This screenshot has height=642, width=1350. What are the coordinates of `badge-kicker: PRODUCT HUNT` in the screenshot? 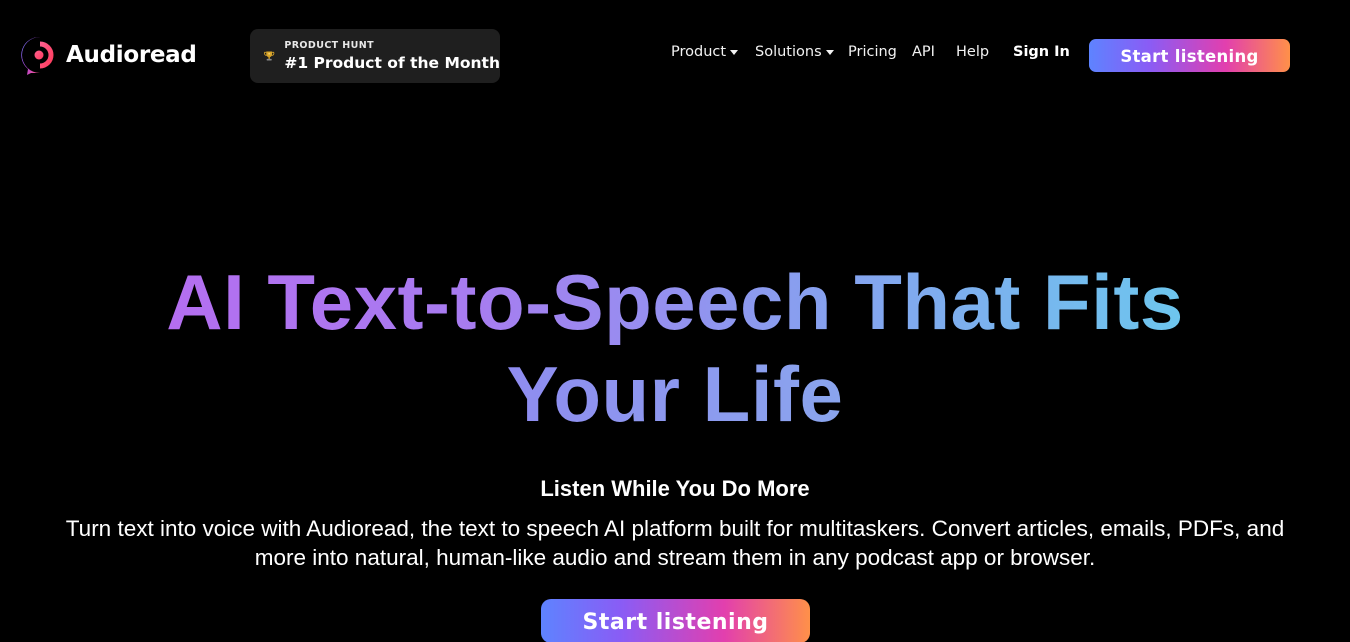 It's located at (329, 45).